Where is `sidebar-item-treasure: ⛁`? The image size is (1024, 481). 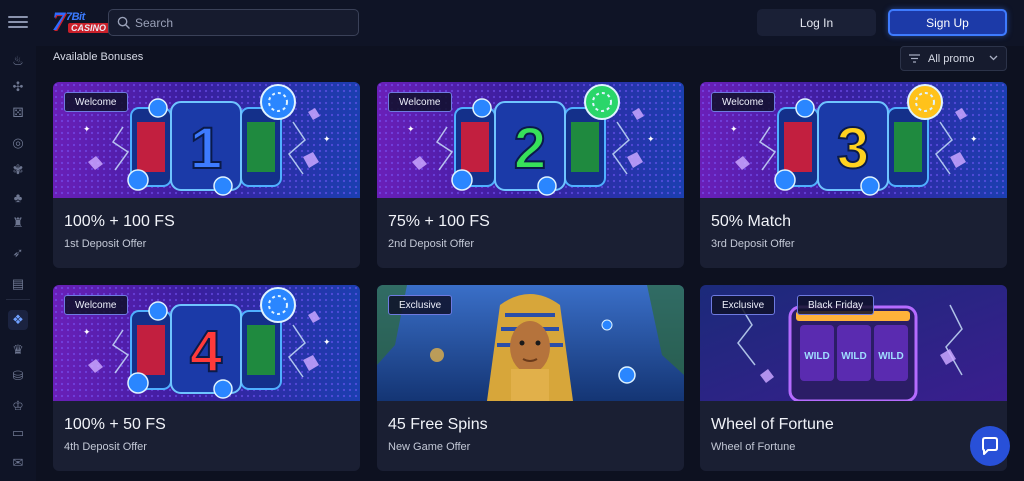
sidebar-item-treasure: ⛁ is located at coordinates (18, 376).